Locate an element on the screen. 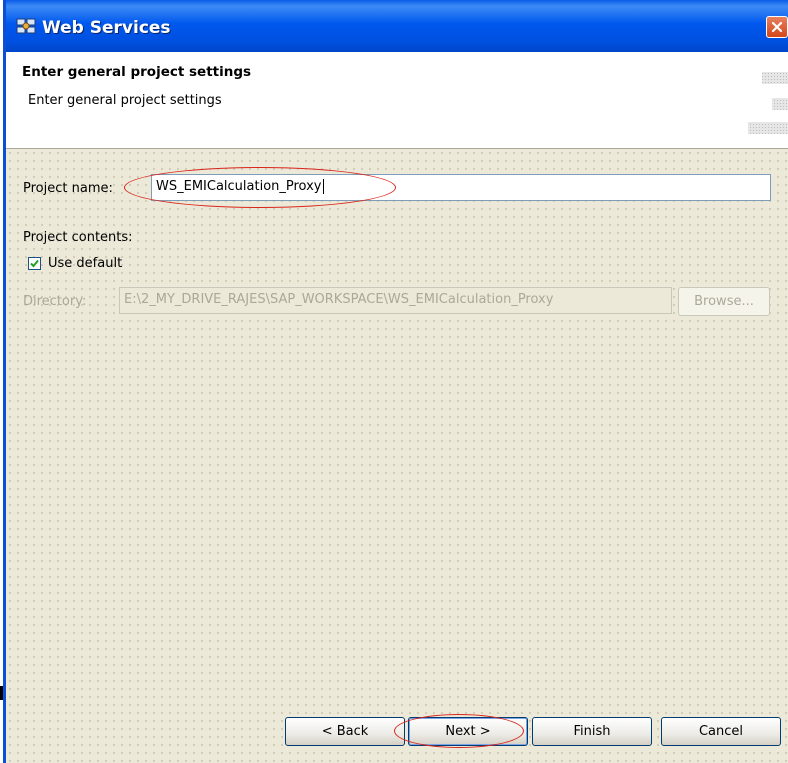 This screenshot has height=763, width=788. project-name-input: WS_EMICalculation_Proxy is located at coordinates (461, 187).